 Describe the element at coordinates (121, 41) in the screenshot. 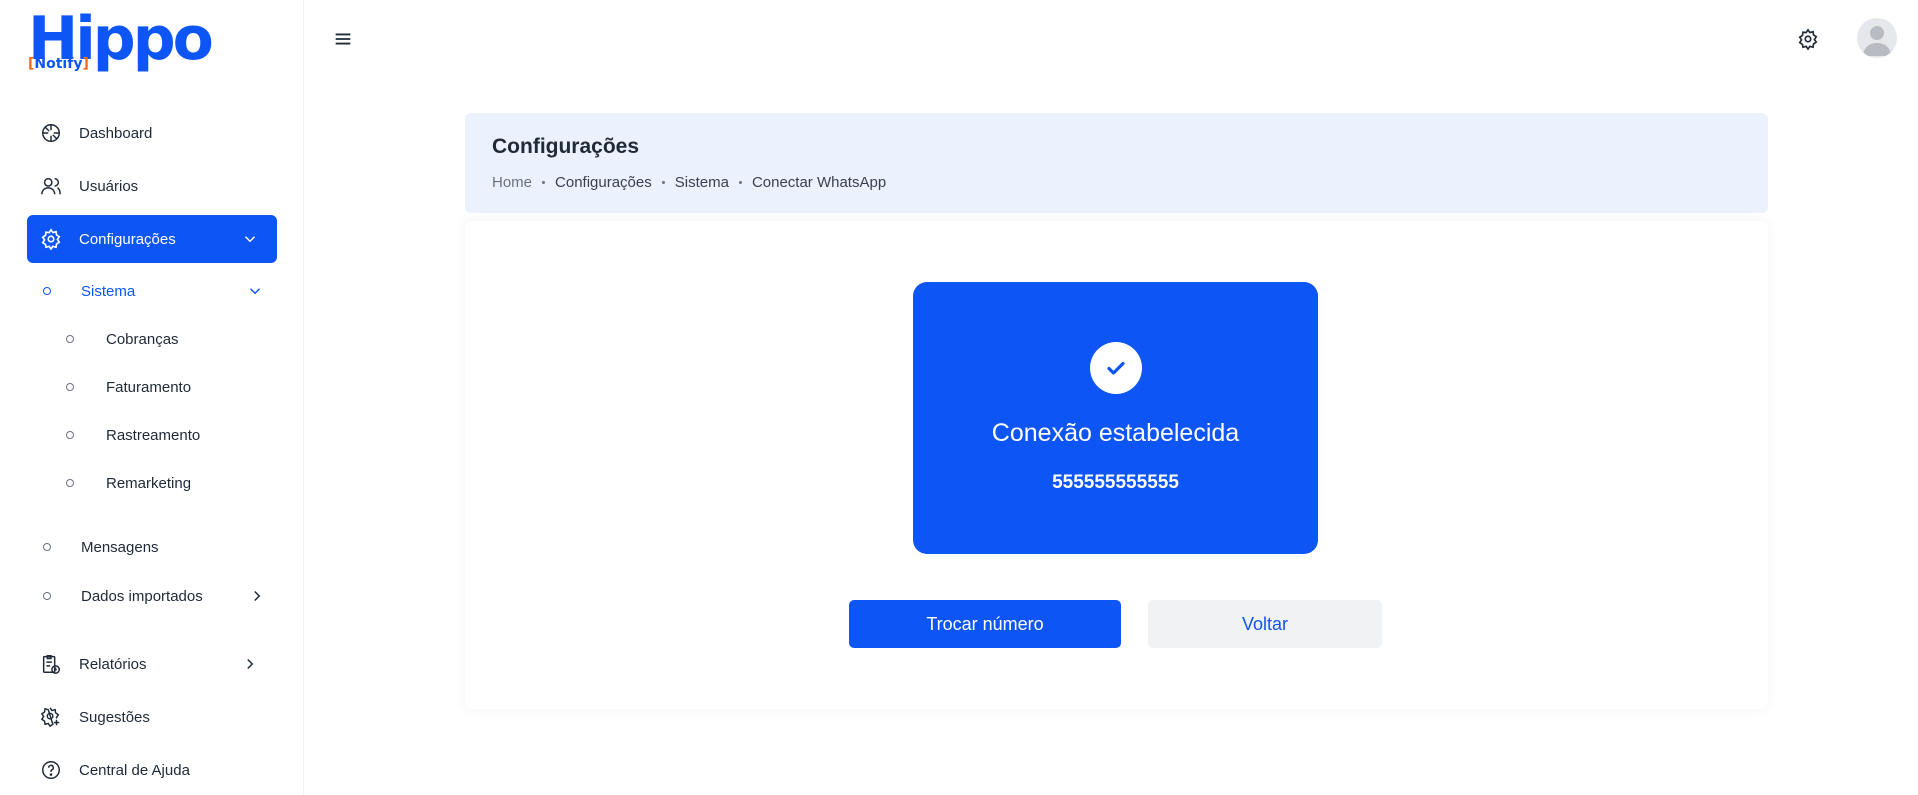

I see `logo: Hippo [Notify]` at that location.